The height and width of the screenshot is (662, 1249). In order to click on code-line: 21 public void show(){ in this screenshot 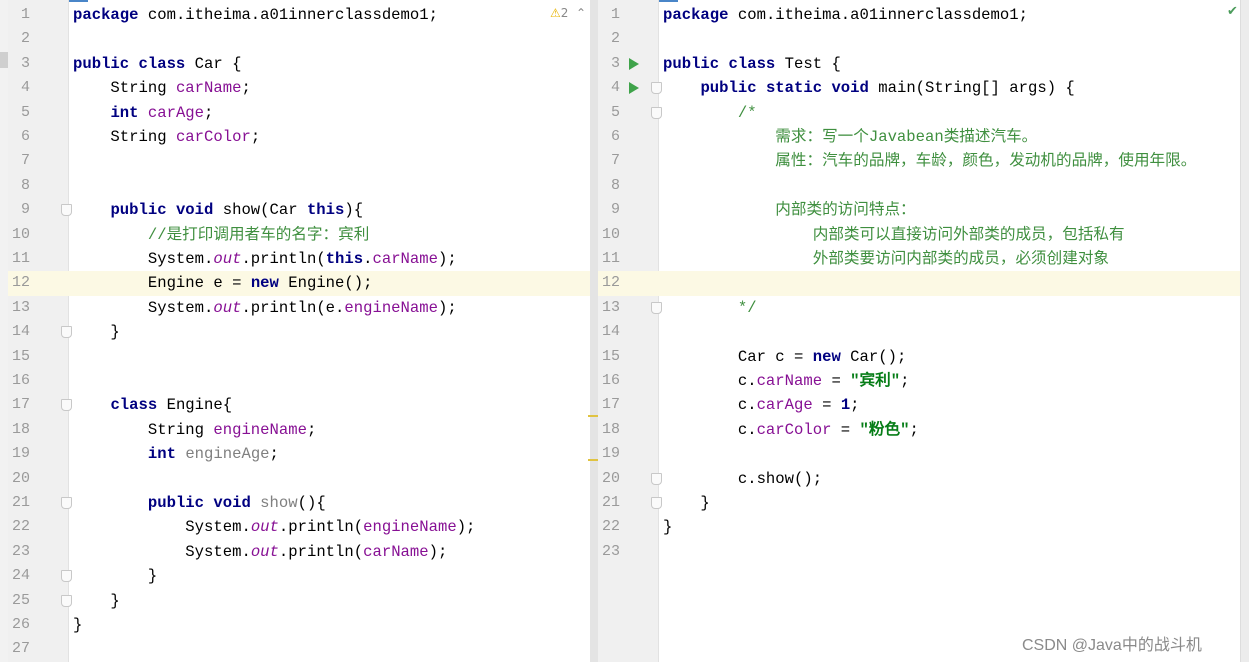, I will do `click(299, 503)`.